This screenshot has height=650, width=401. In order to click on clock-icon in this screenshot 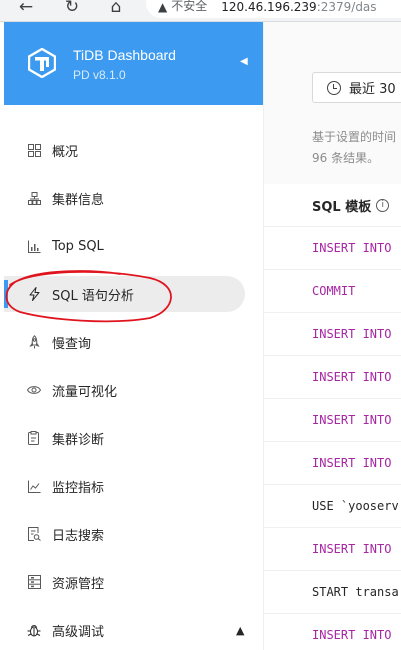, I will do `click(334, 87)`.